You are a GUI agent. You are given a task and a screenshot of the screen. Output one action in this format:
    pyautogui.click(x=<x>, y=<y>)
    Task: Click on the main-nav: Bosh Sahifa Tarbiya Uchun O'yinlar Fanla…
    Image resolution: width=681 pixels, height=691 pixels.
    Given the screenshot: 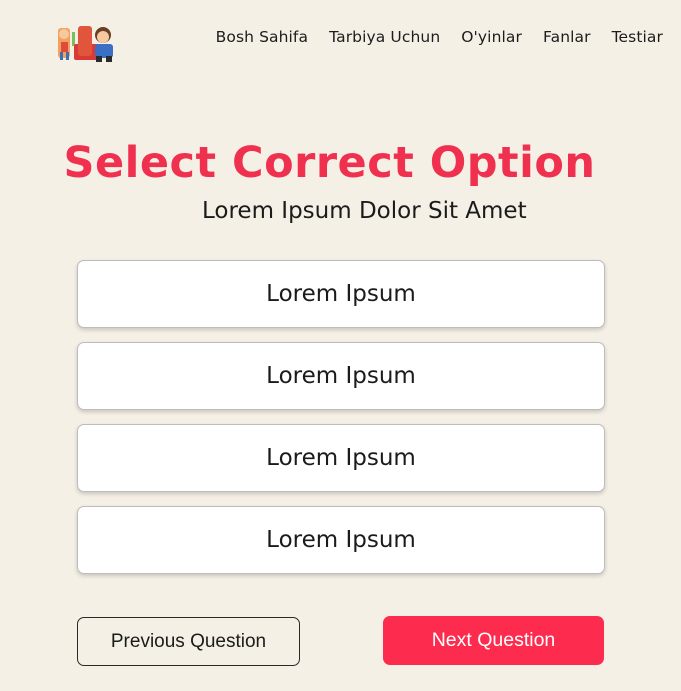 What is the action you would take?
    pyautogui.click(x=439, y=37)
    